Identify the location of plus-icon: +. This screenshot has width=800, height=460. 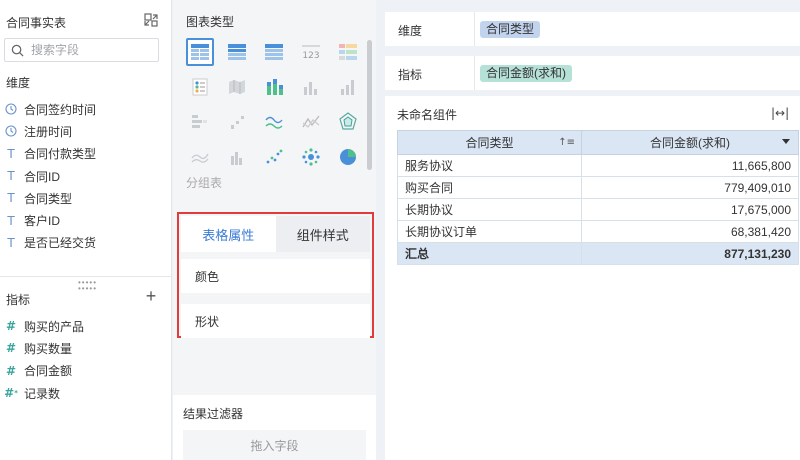
(151, 296).